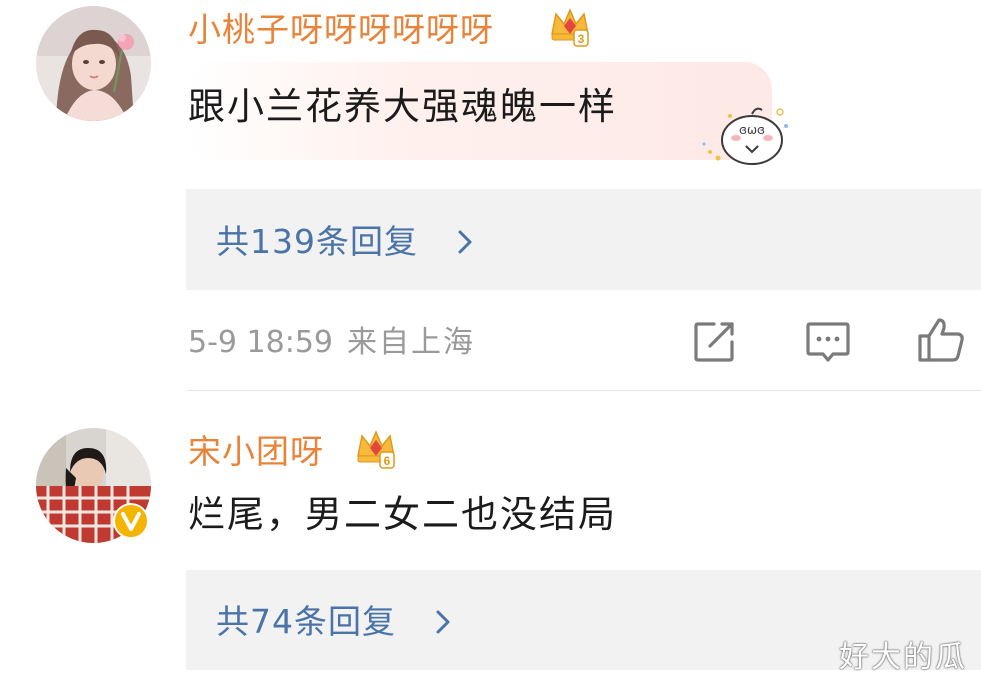 Image resolution: width=981 pixels, height=692 pixels. I want to click on crown-badge-icon: 6, so click(376, 448).